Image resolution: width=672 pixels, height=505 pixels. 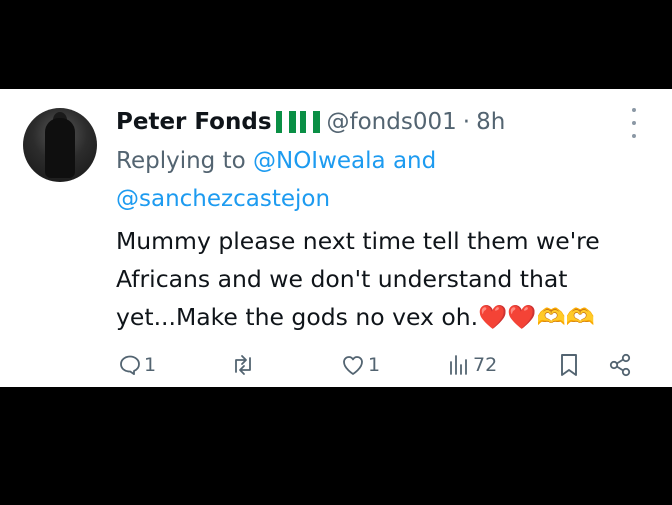 What do you see at coordinates (490, 122) in the screenshot?
I see `tweet-time: 8h` at bounding box center [490, 122].